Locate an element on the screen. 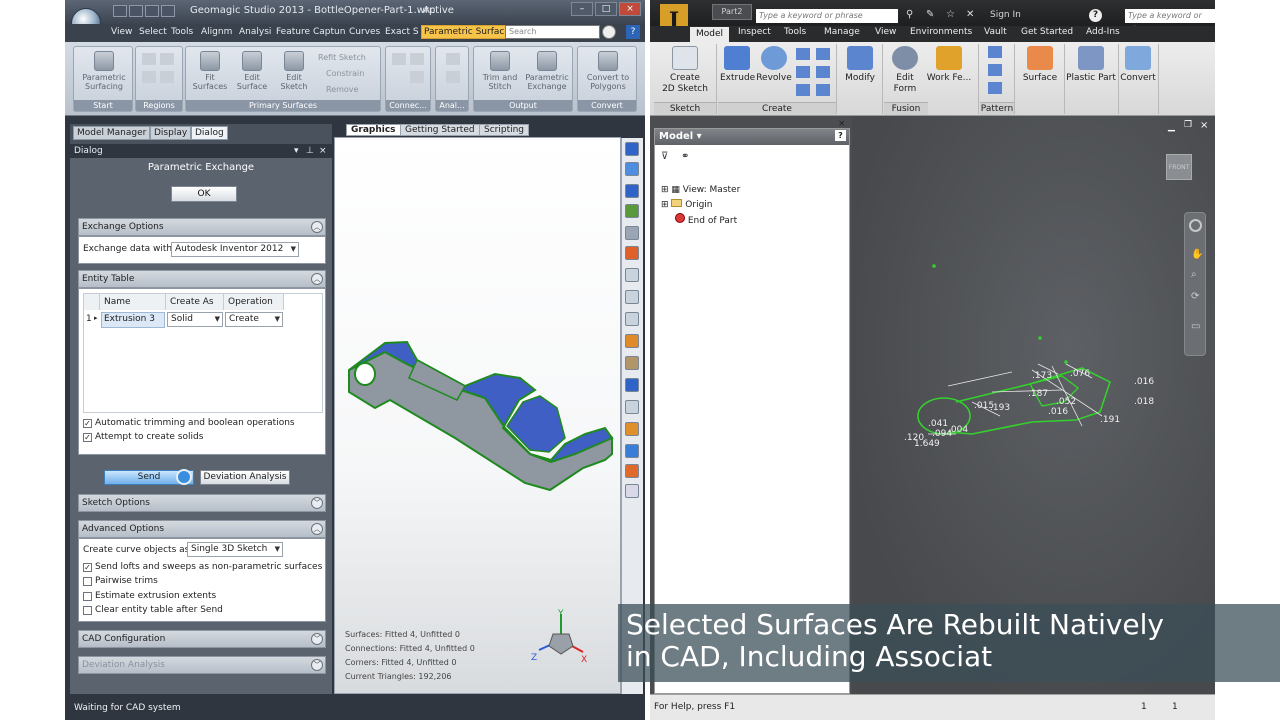 This screenshot has width=1280, height=720. edit-surface-button: Edit Surface is located at coordinates (252, 71).